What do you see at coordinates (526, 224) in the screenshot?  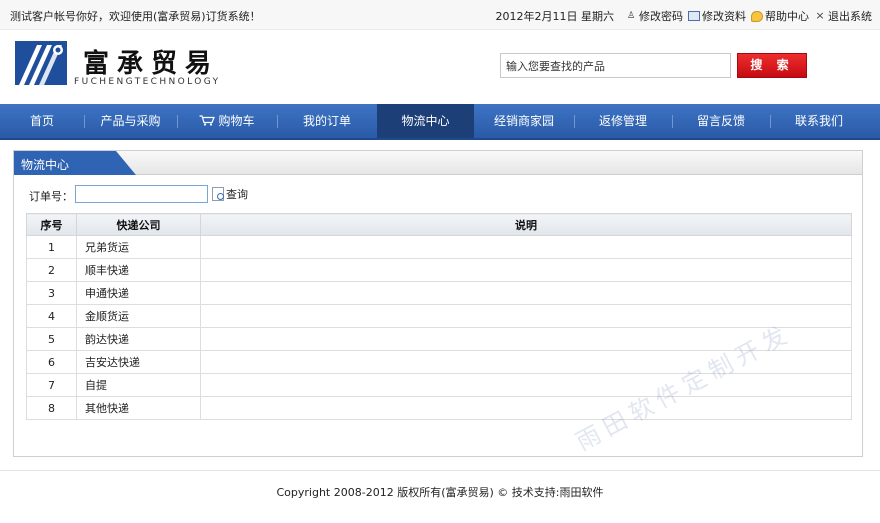 I see `col-header-description: 说明` at bounding box center [526, 224].